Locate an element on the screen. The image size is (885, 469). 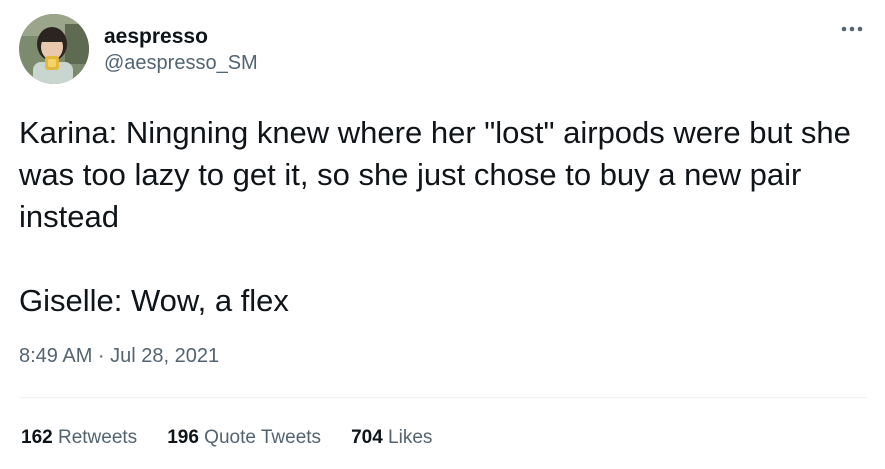
tweet-stats: 162 Retweets 196 Quote Tweets 704 Likes is located at coordinates (241, 438).